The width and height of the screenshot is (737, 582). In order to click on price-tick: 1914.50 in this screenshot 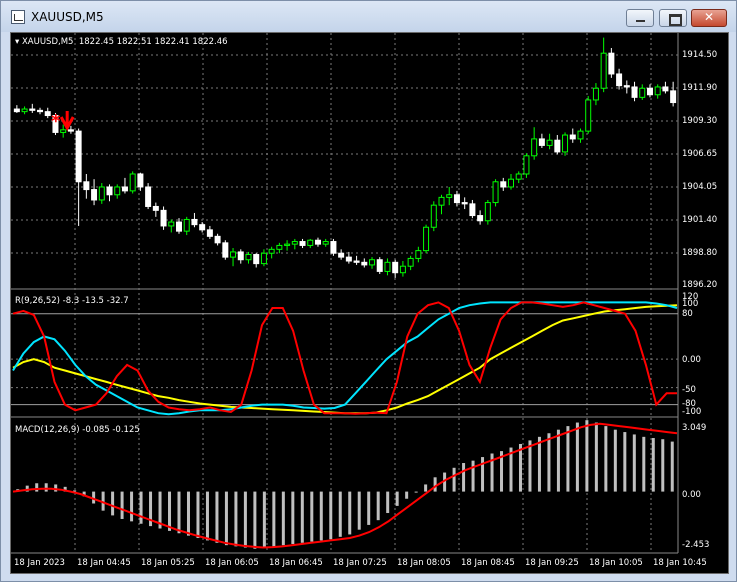, I will do `click(700, 55)`.